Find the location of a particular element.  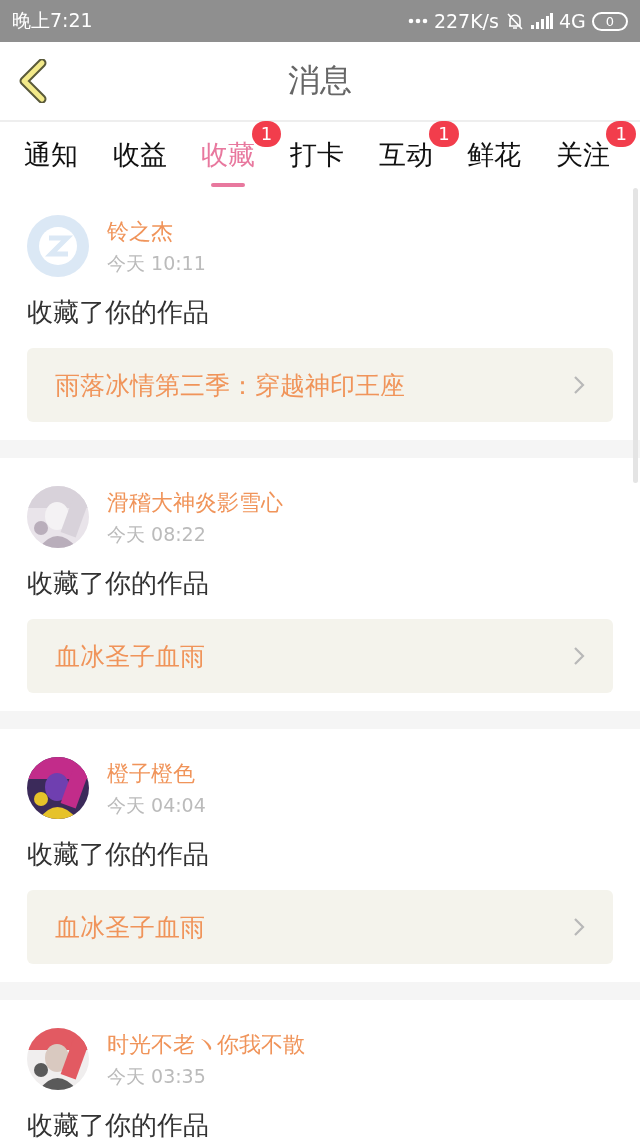

avatar-icon is located at coordinates (58, 246).